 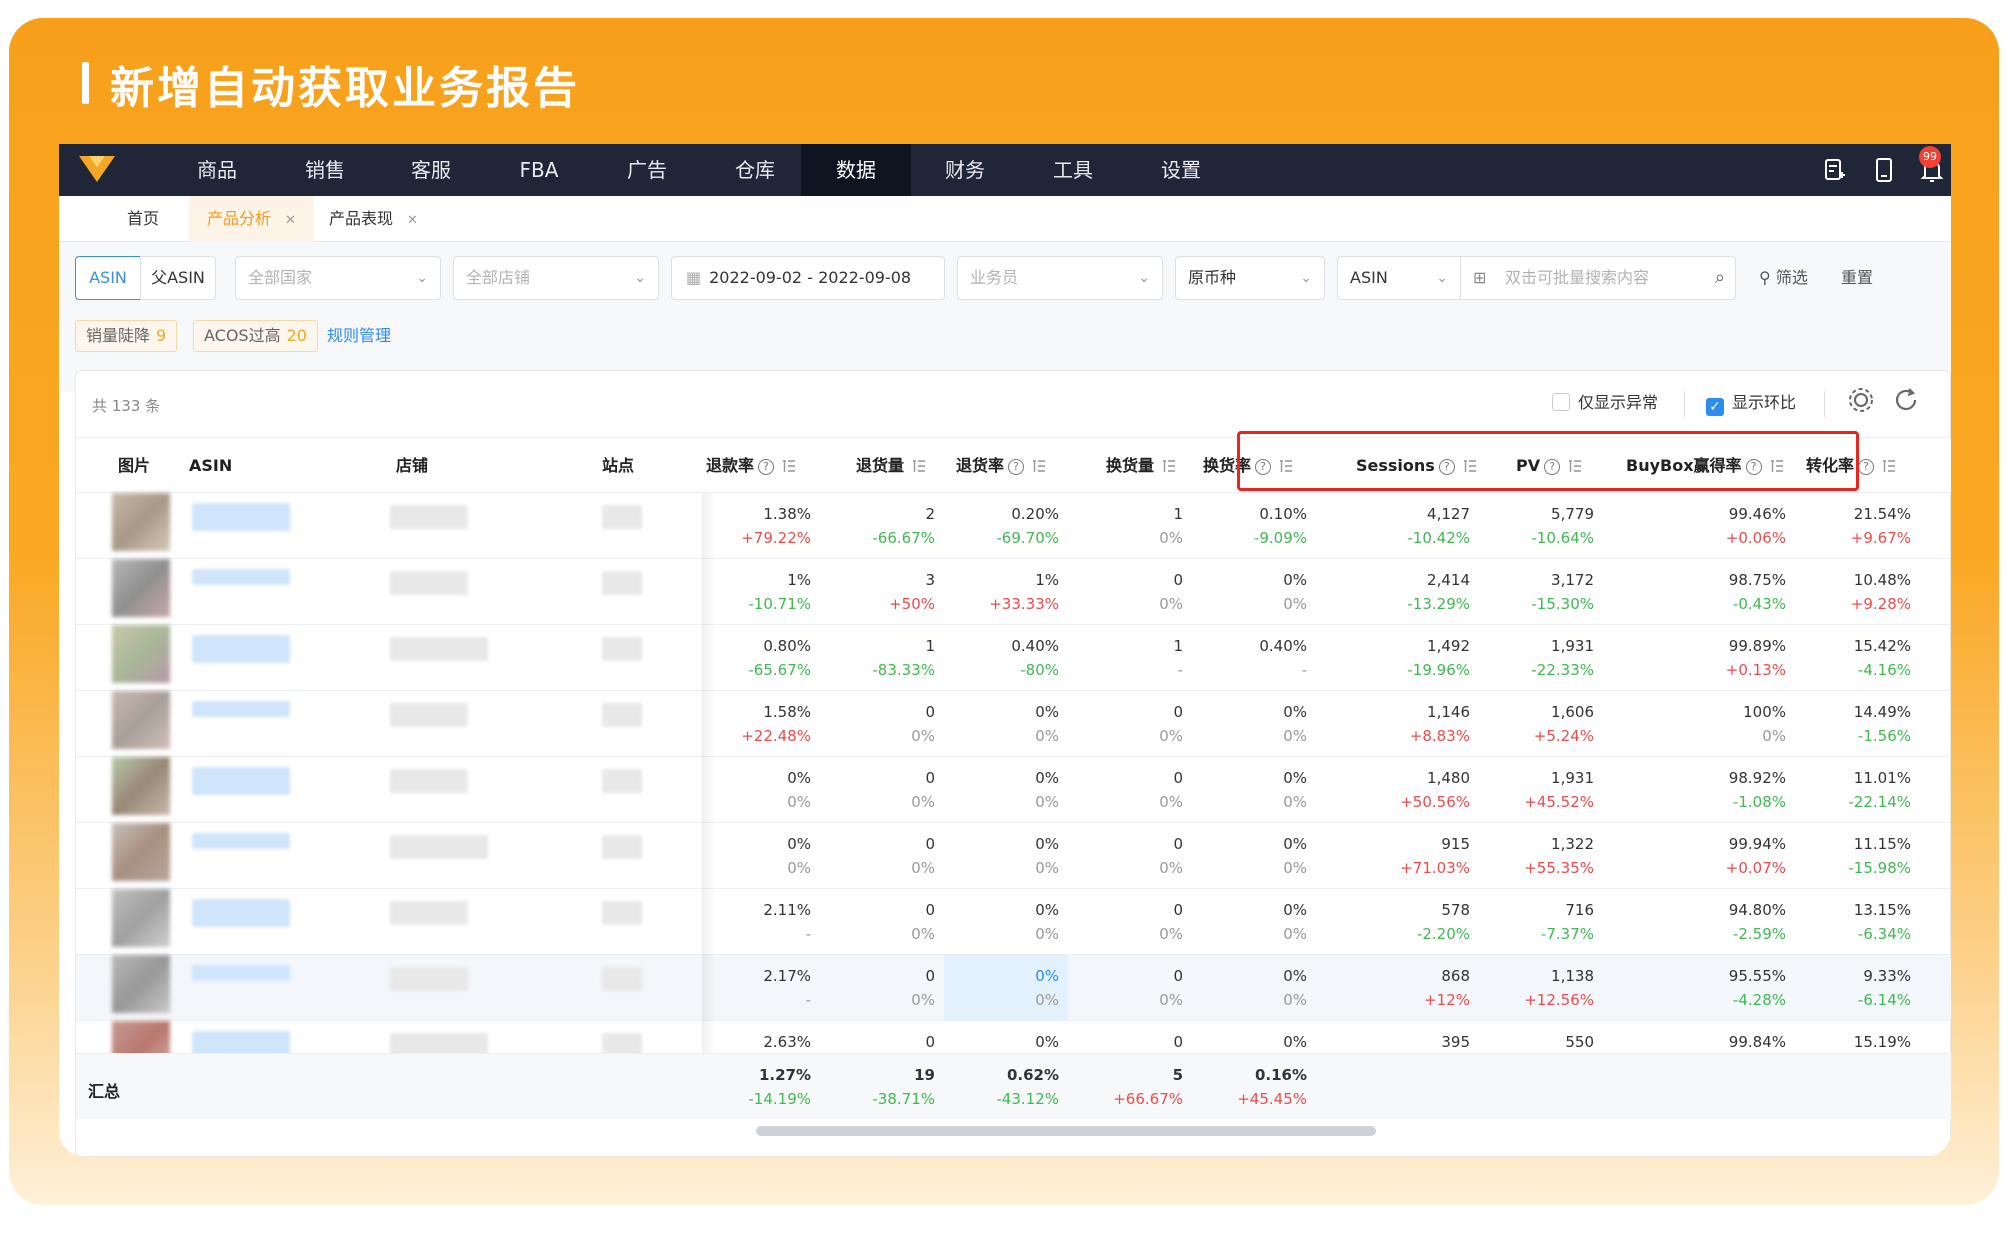 What do you see at coordinates (965, 170) in the screenshot?
I see `nav-item: 财务` at bounding box center [965, 170].